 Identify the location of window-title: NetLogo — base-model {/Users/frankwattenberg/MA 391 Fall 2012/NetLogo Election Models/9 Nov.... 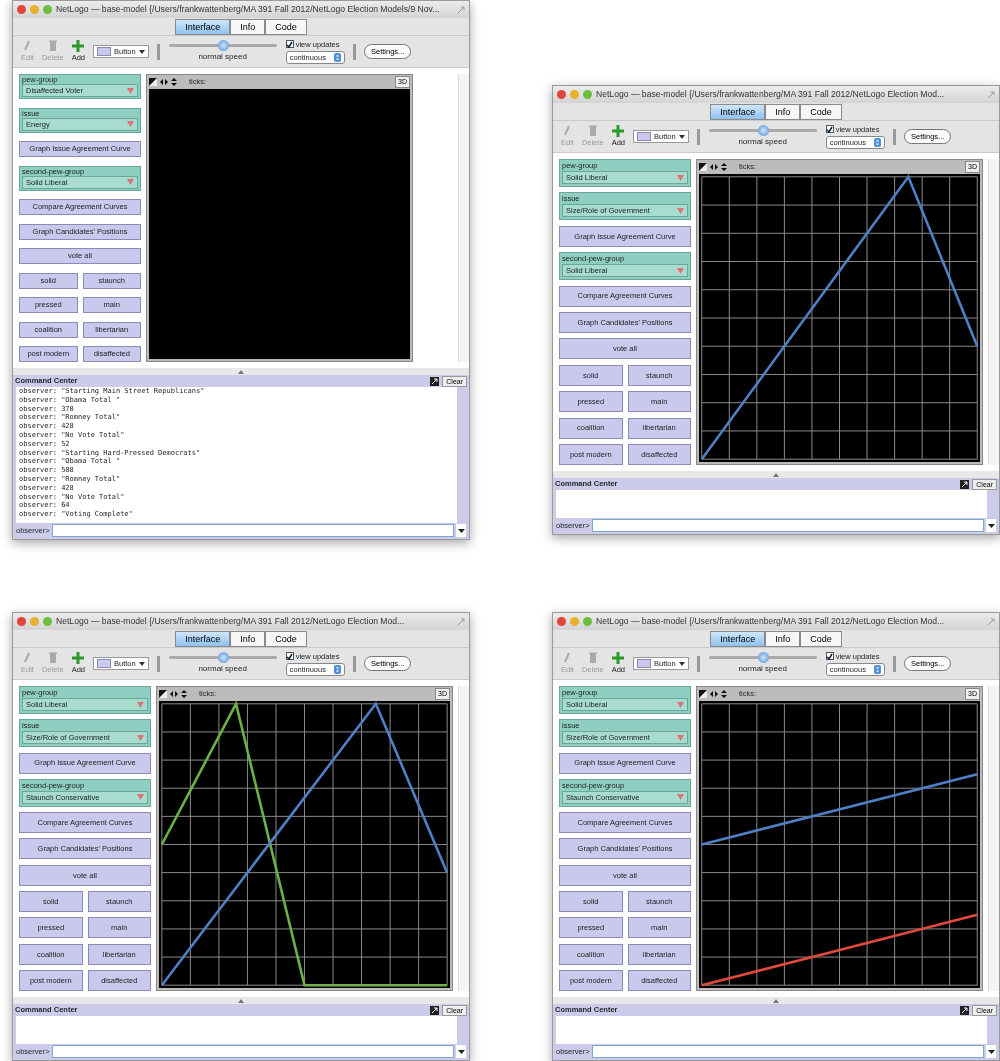
(248, 9).